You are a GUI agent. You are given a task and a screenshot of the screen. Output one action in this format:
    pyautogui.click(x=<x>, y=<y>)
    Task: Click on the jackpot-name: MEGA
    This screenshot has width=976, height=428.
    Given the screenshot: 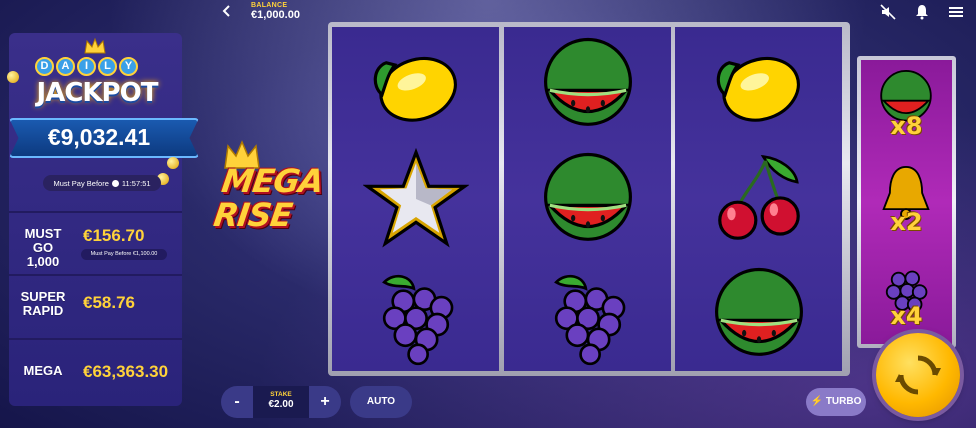 What is the action you would take?
    pyautogui.click(x=43, y=370)
    